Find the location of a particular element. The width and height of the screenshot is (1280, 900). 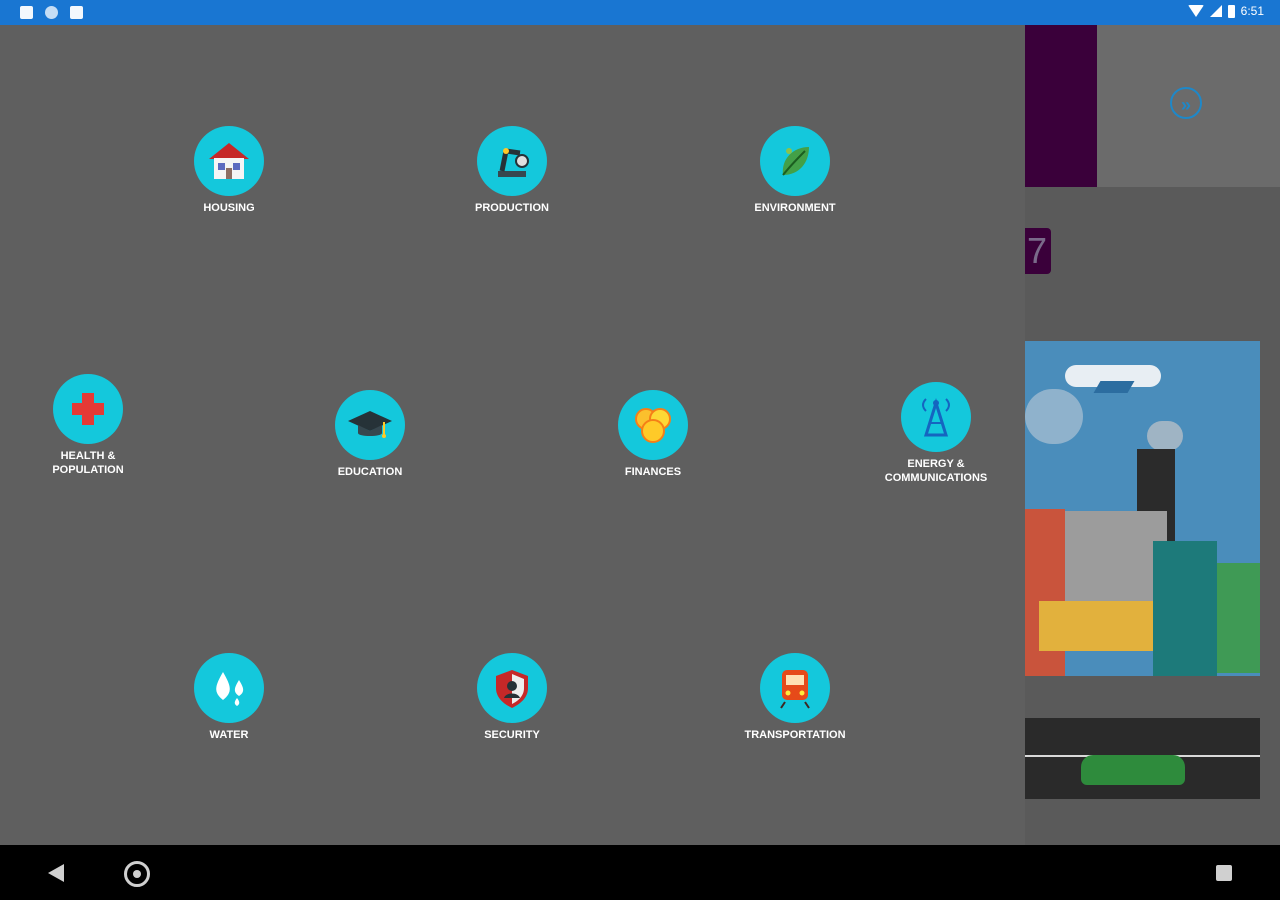

home-icon is located at coordinates (137, 874).